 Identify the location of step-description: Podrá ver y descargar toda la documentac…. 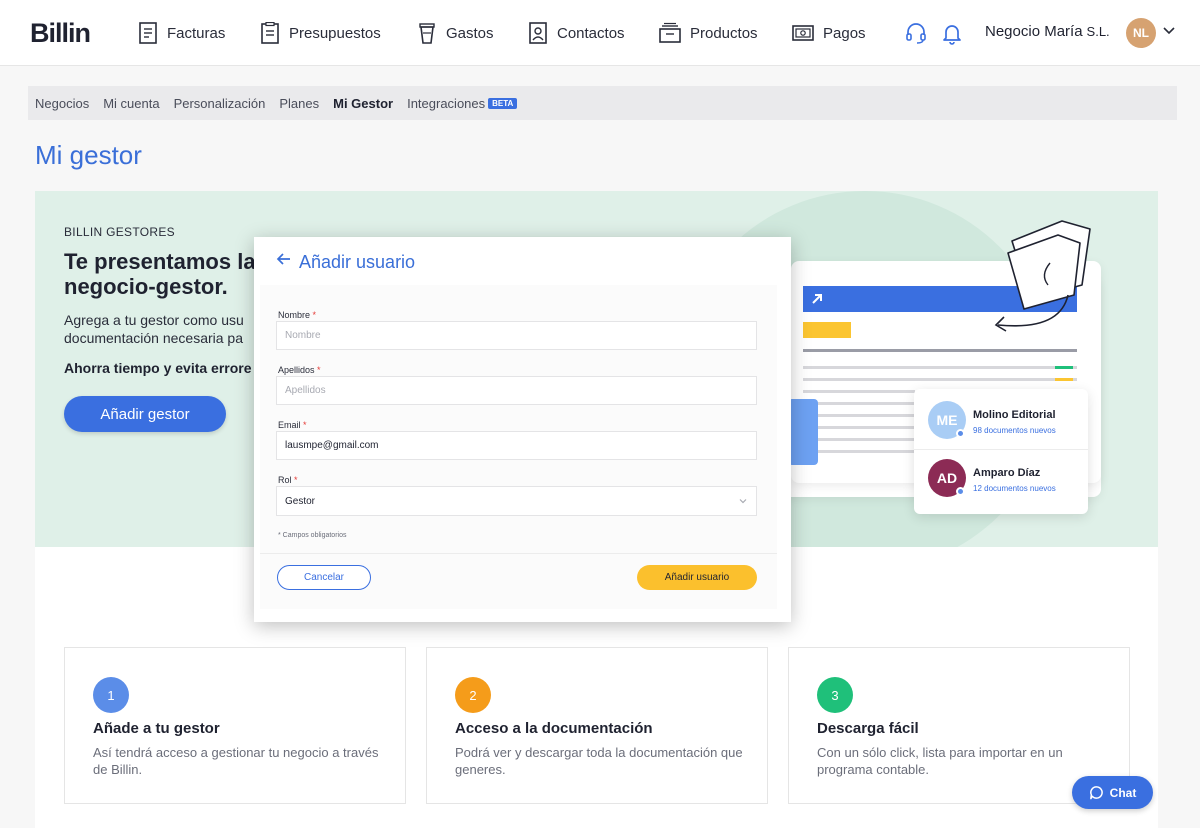
(599, 761).